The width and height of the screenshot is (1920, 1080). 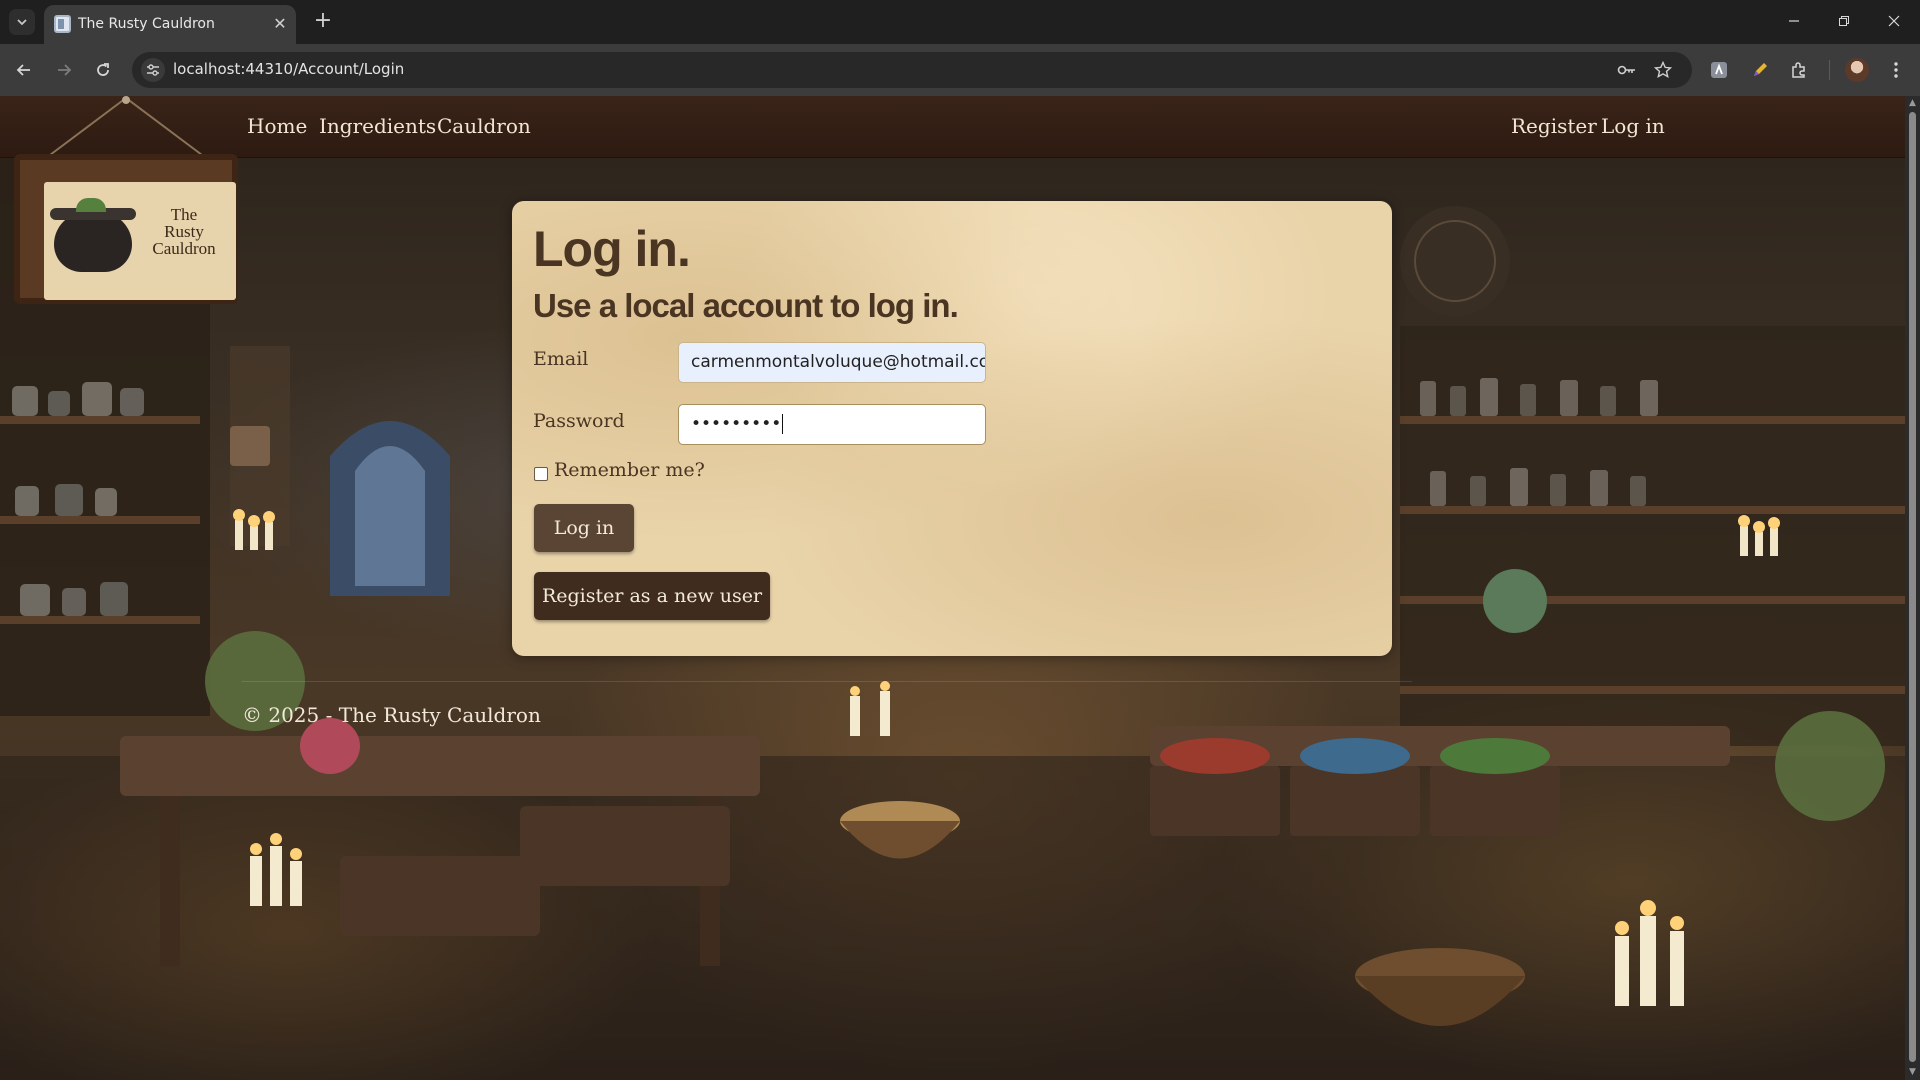 What do you see at coordinates (184, 248) in the screenshot?
I see `logo-text-line-3: Cauldron` at bounding box center [184, 248].